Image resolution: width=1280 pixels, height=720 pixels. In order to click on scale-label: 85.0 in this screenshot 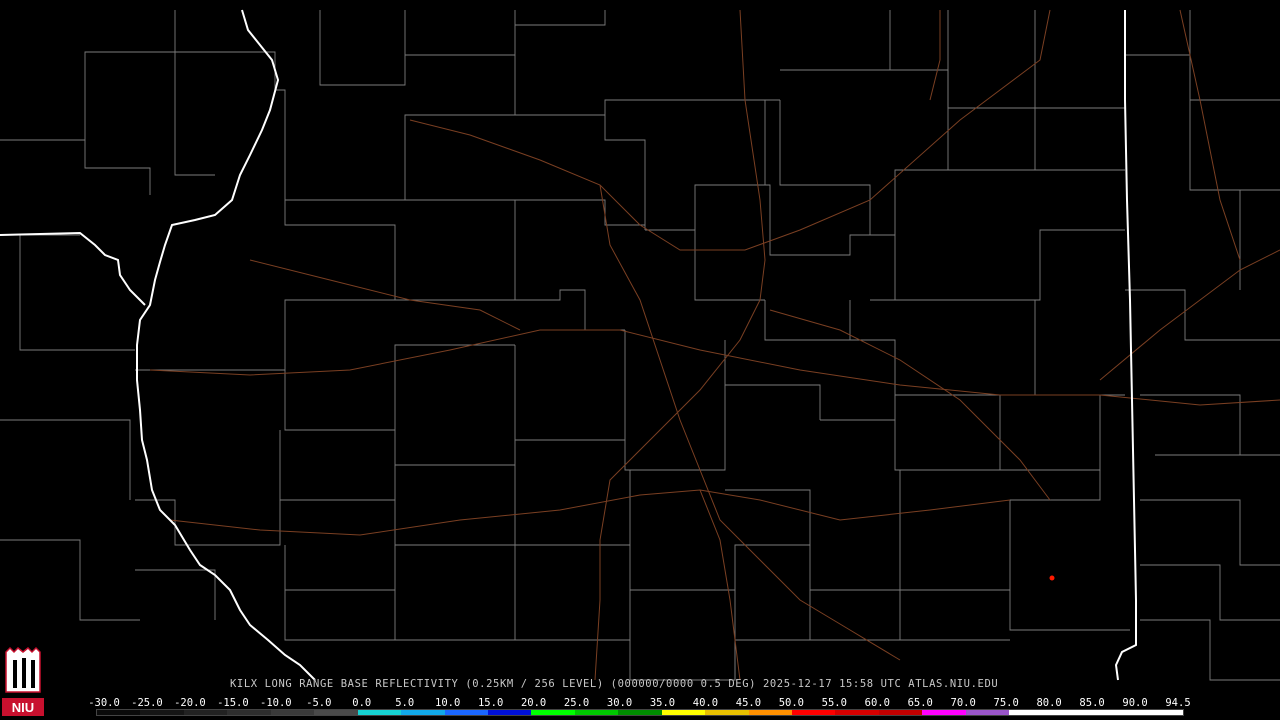, I will do `click(1092, 703)`.